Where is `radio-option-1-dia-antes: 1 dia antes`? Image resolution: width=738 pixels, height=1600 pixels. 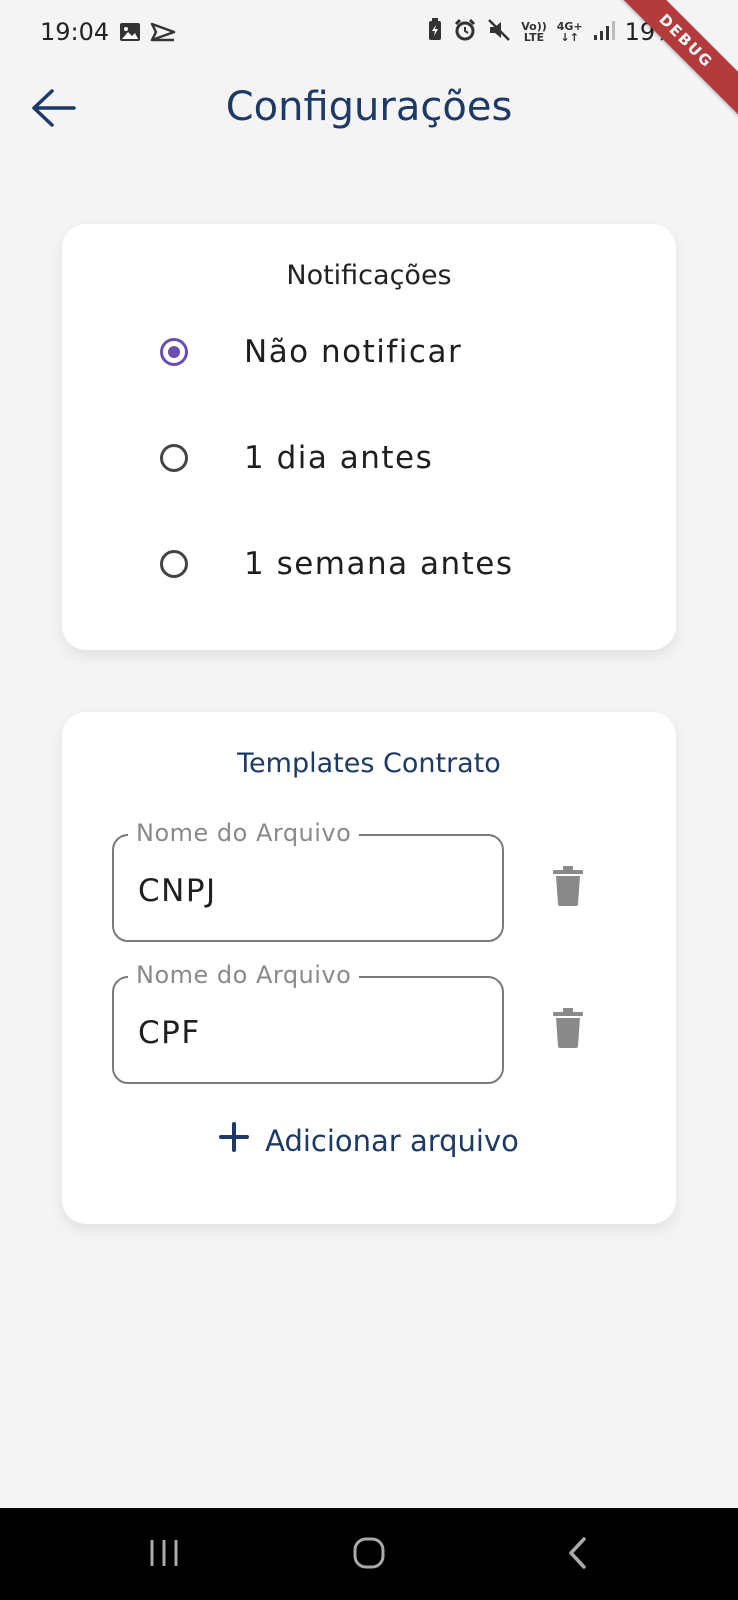 radio-option-1-dia-antes: 1 dia antes is located at coordinates (296, 458).